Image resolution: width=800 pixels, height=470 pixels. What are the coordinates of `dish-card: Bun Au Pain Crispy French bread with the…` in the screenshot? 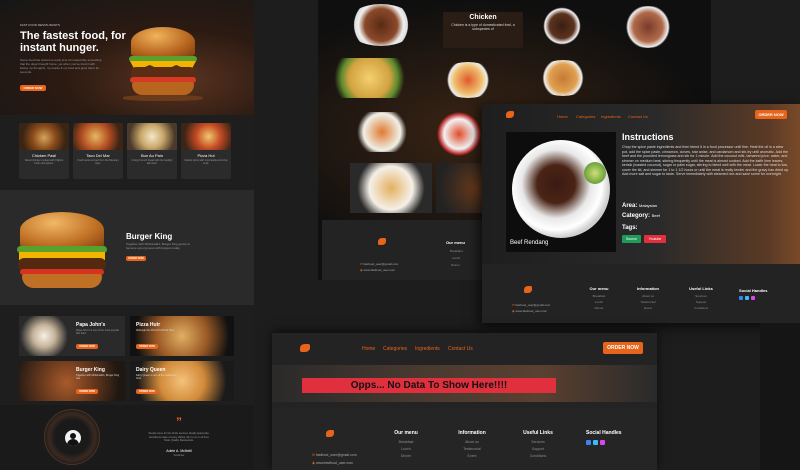 It's located at (152, 151).